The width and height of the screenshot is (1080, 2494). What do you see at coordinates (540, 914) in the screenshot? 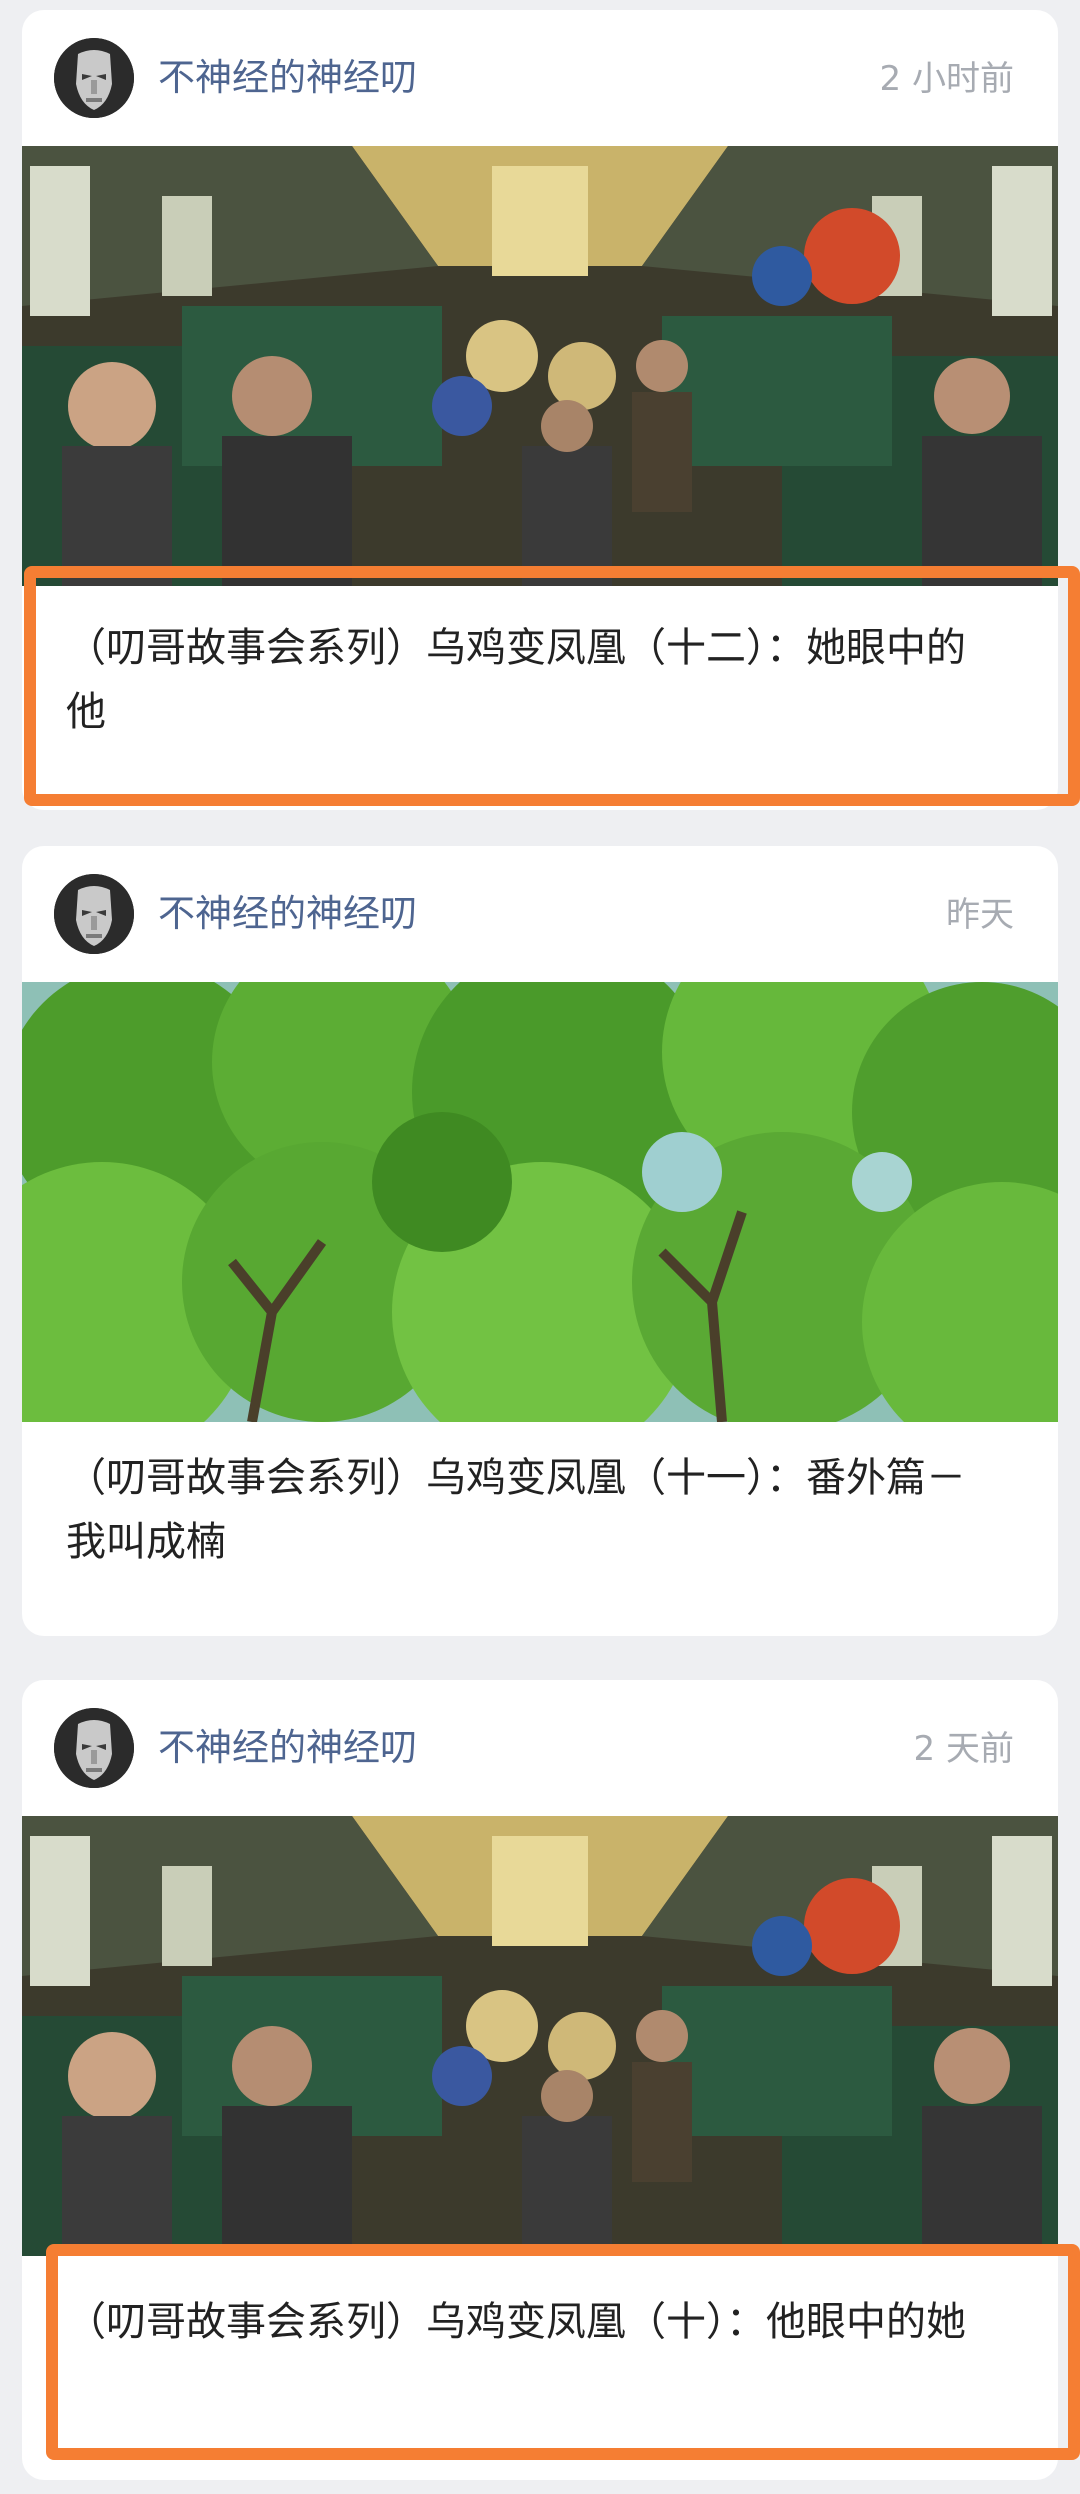
I see `post-header: 不神经的神经叨 昨天` at bounding box center [540, 914].